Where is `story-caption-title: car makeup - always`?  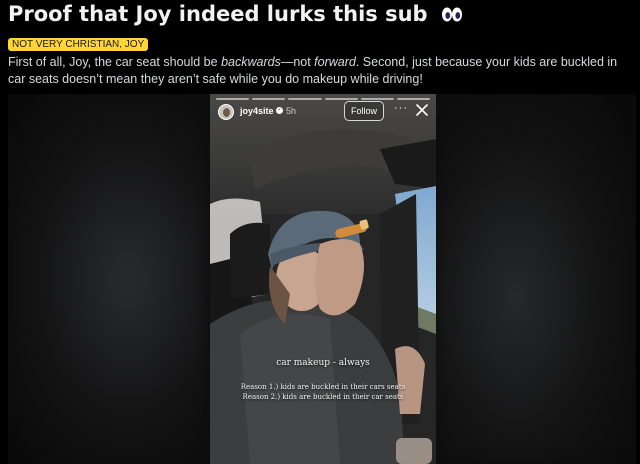
story-caption-title: car makeup - always is located at coordinates (323, 363).